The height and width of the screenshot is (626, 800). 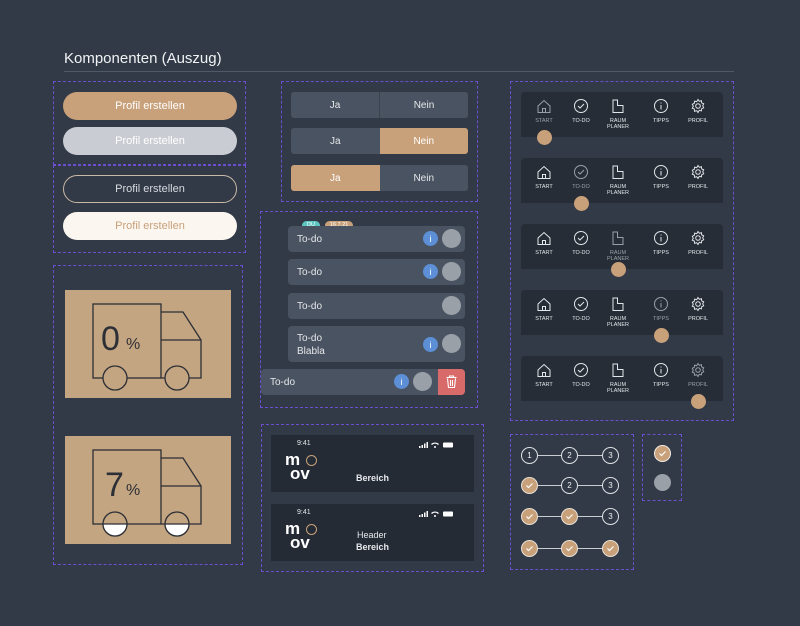 What do you see at coordinates (363, 382) in the screenshot?
I see `todo-item-swiped: To-do i` at bounding box center [363, 382].